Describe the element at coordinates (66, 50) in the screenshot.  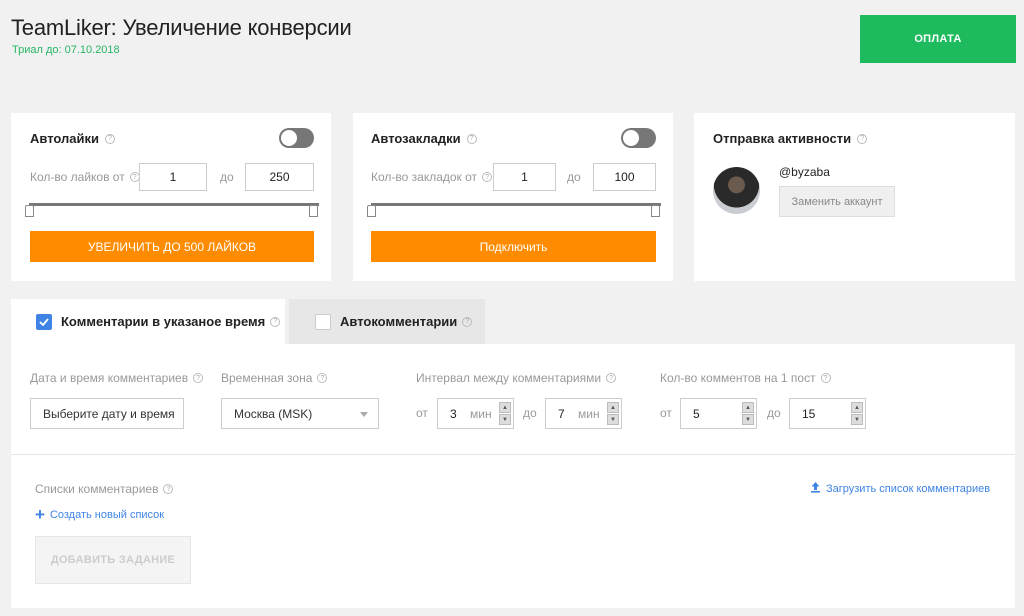
I see `trial-label: Триал до: 07.10.2018` at that location.